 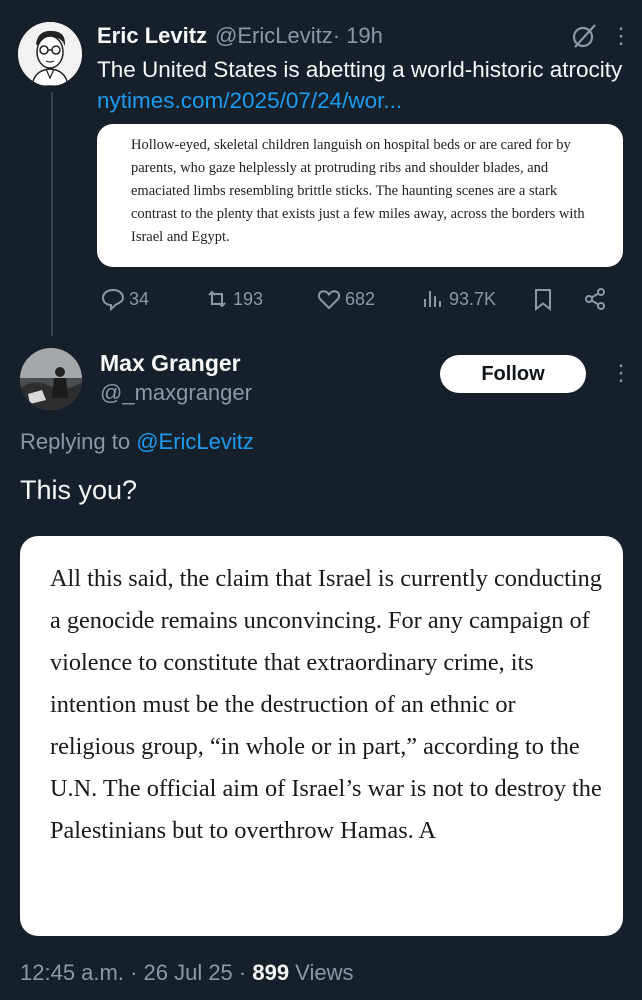 What do you see at coordinates (513, 374) in the screenshot?
I see `follow-button: Follow` at bounding box center [513, 374].